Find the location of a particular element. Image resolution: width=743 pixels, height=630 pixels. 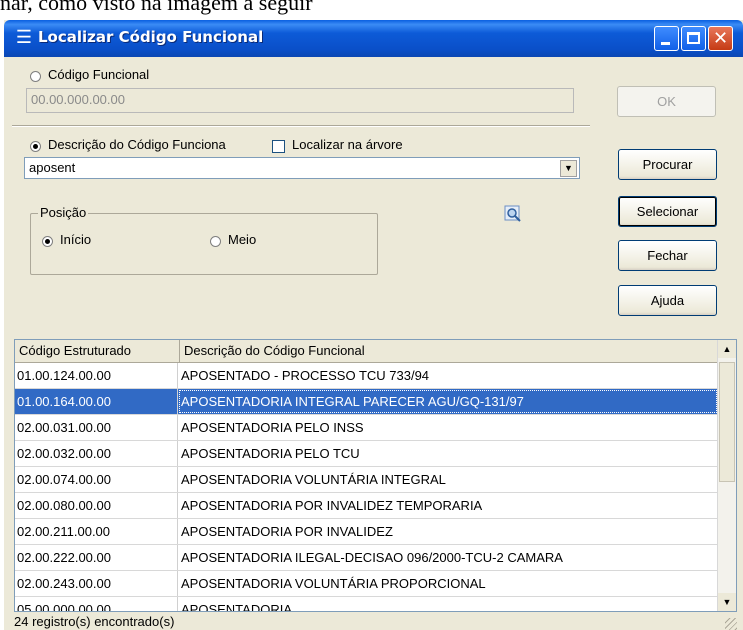

cell-descricao: APOSENTADORIA PELO INSS is located at coordinates (272, 427).